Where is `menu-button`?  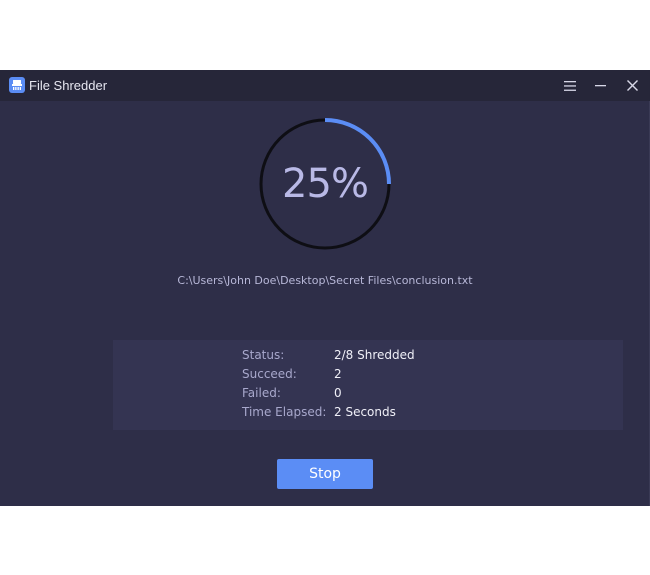 menu-button is located at coordinates (570, 85).